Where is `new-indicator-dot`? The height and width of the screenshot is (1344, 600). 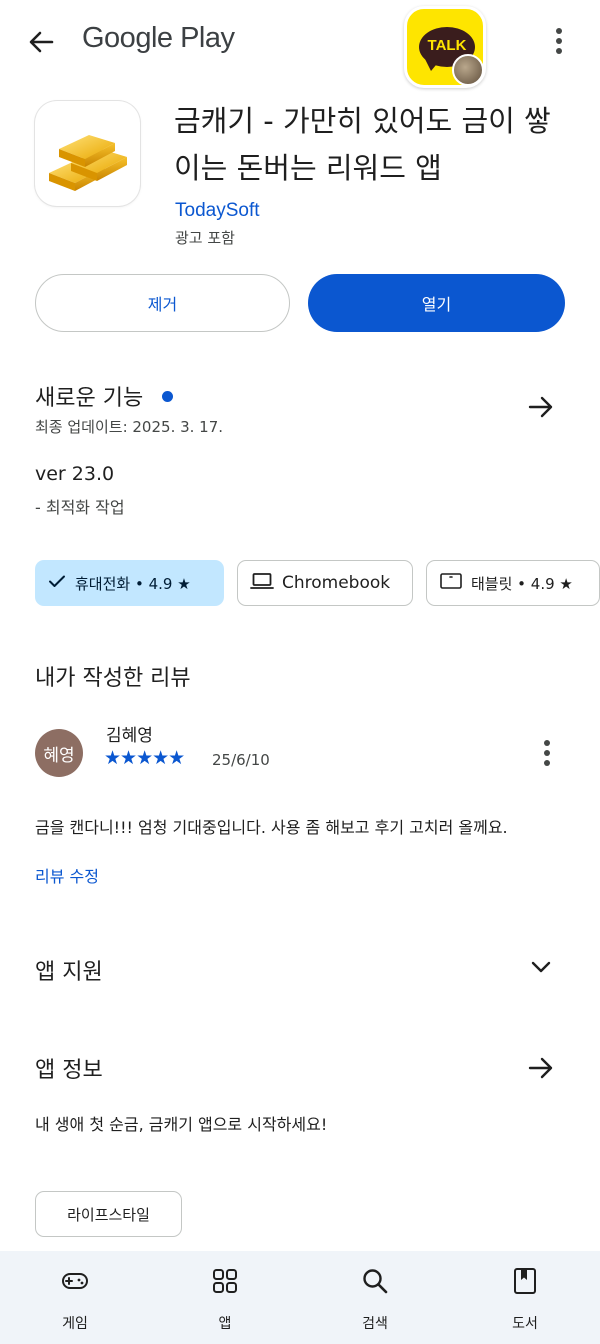 new-indicator-dot is located at coordinates (167, 396).